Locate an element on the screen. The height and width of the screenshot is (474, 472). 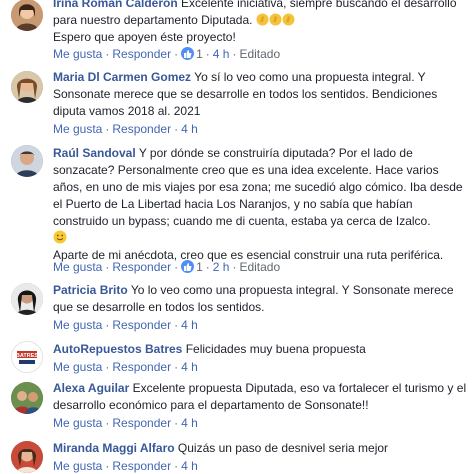
comment-text: Felicidades muy buena propuesta is located at coordinates (275, 349).